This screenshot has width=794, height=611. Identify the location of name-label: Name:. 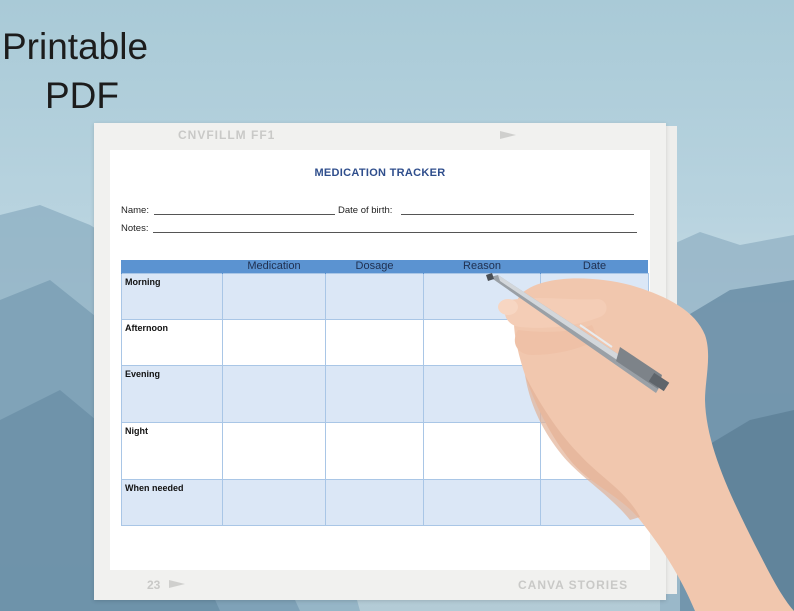
(135, 210).